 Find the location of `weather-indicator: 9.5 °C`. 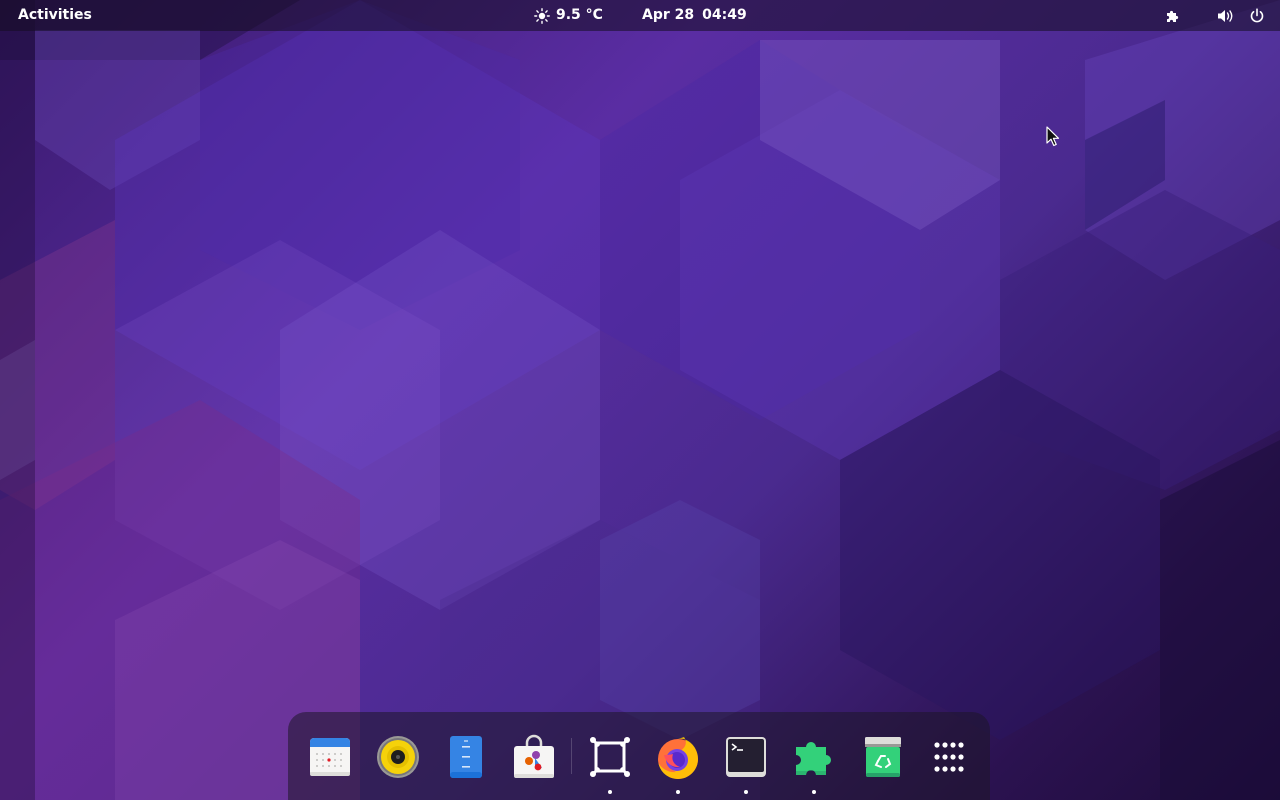

weather-indicator: 9.5 °C is located at coordinates (568, 15).